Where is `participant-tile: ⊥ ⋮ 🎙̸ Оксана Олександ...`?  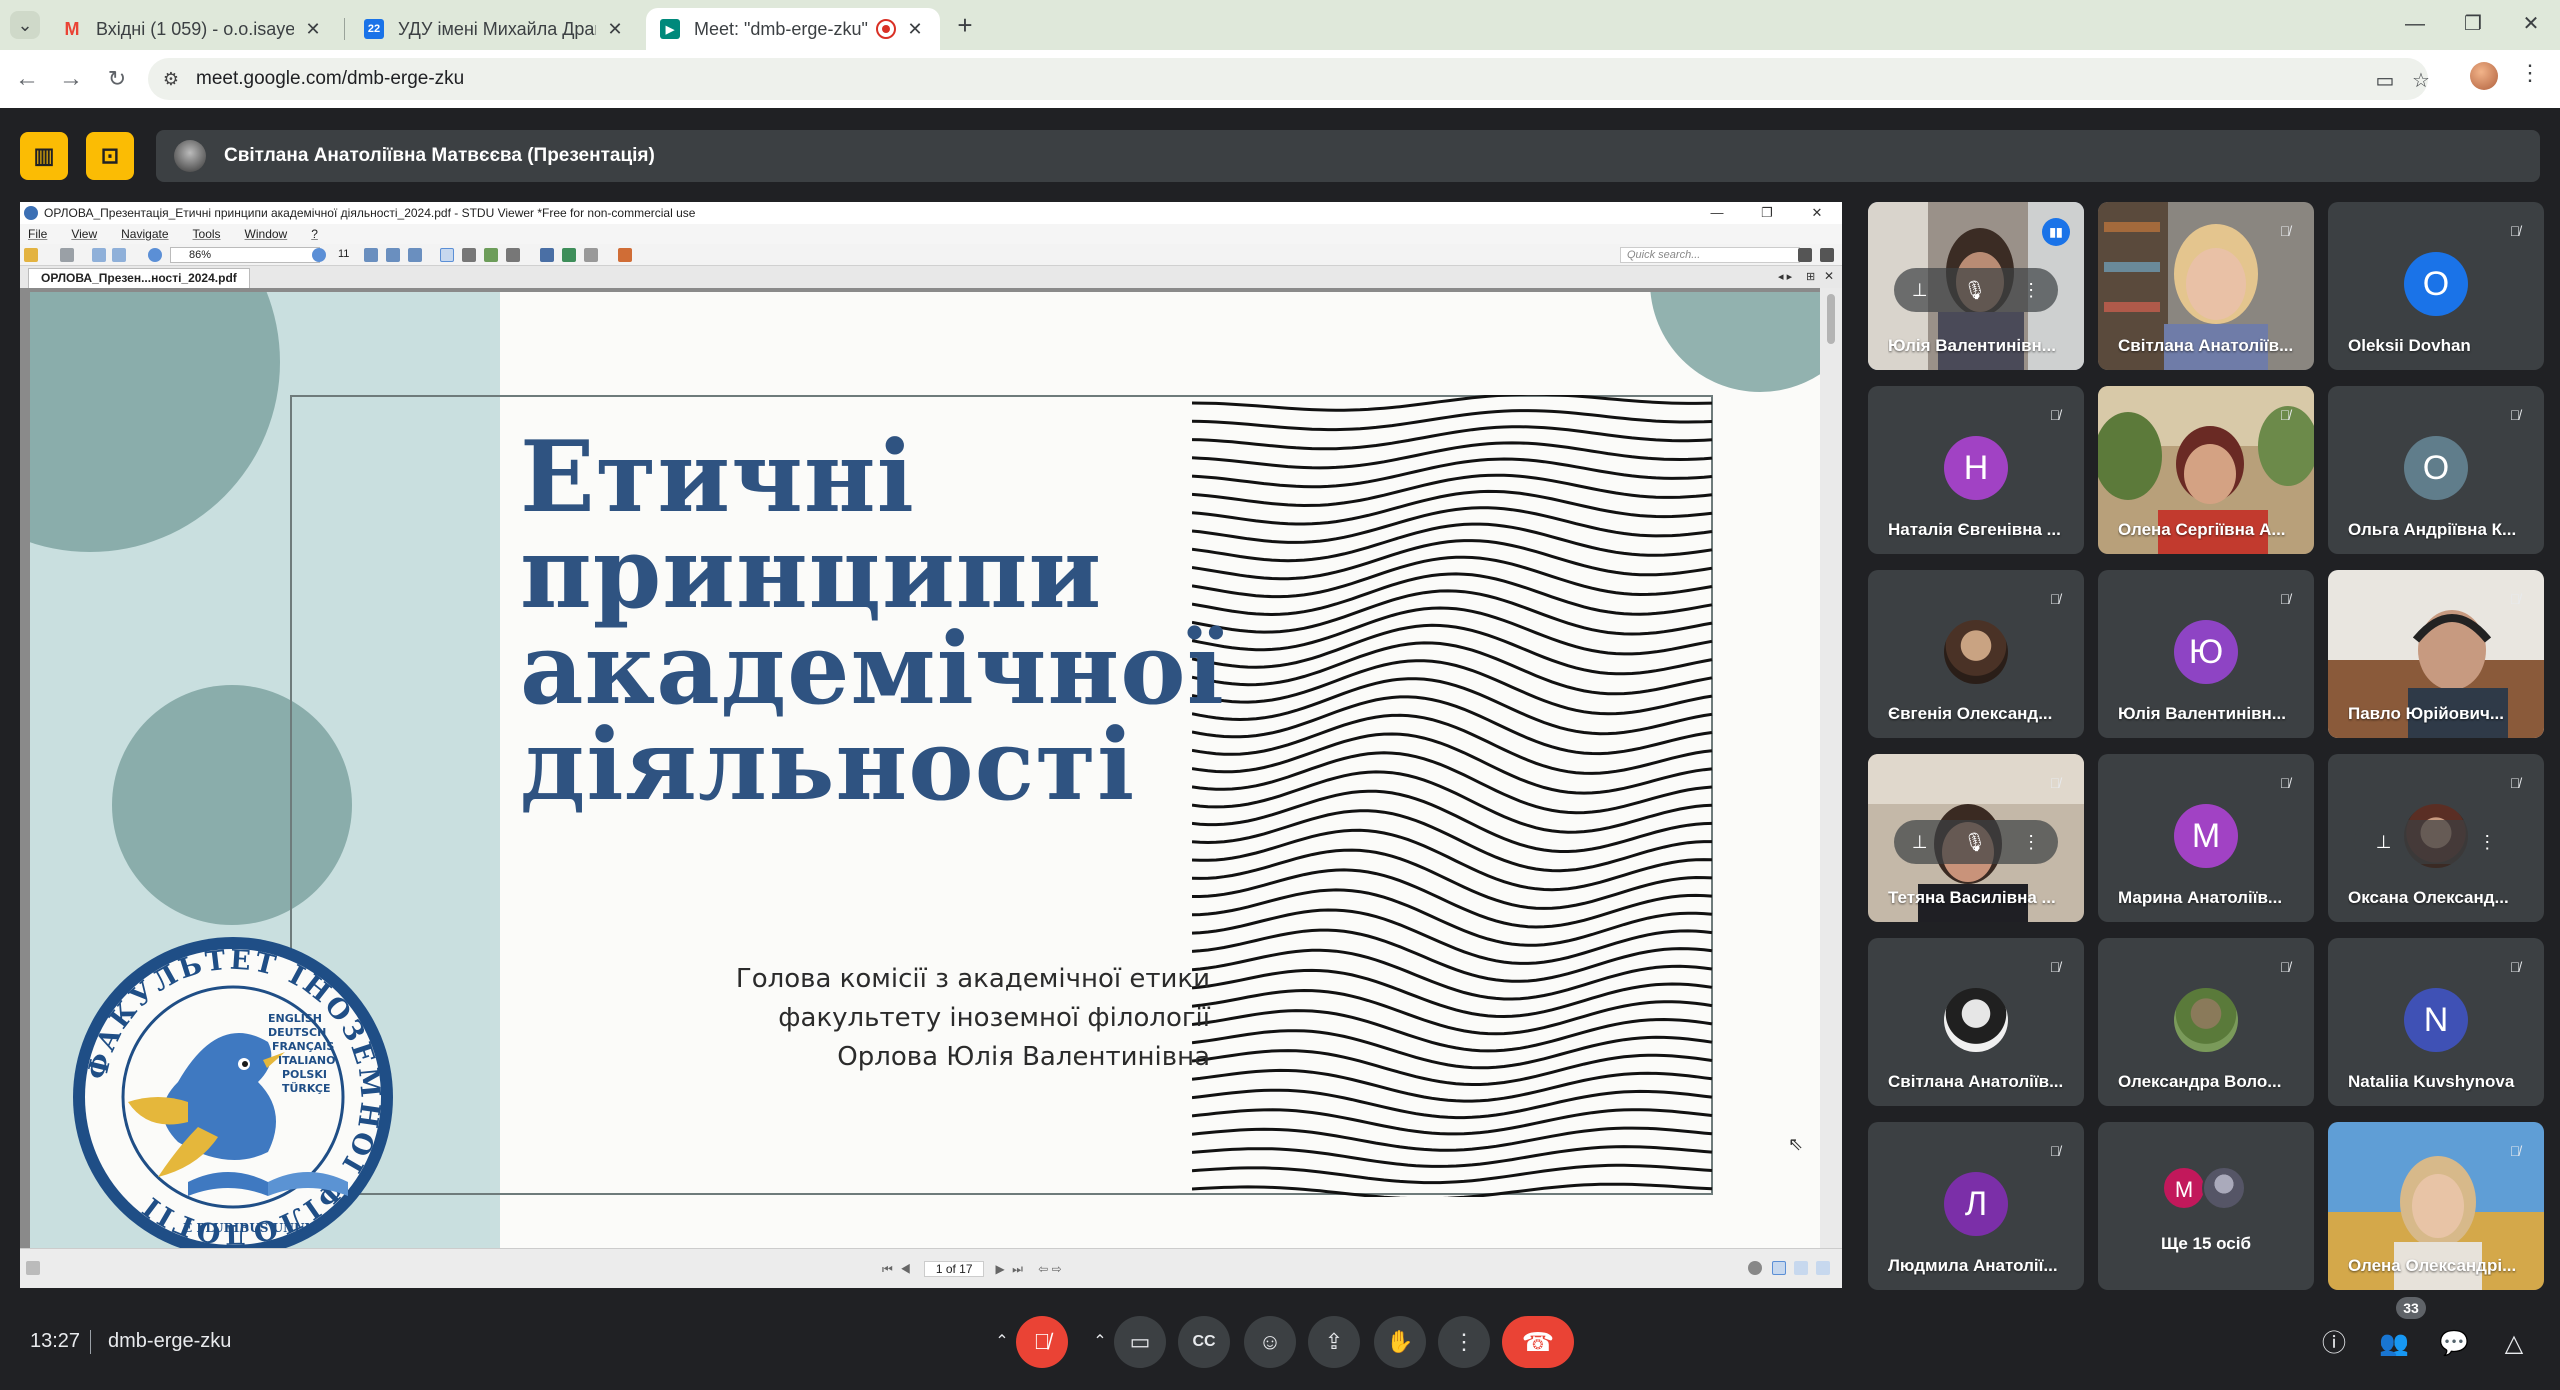 participant-tile: ⊥ ⋮ 🎙̸ Оксана Олександ... is located at coordinates (2436, 838).